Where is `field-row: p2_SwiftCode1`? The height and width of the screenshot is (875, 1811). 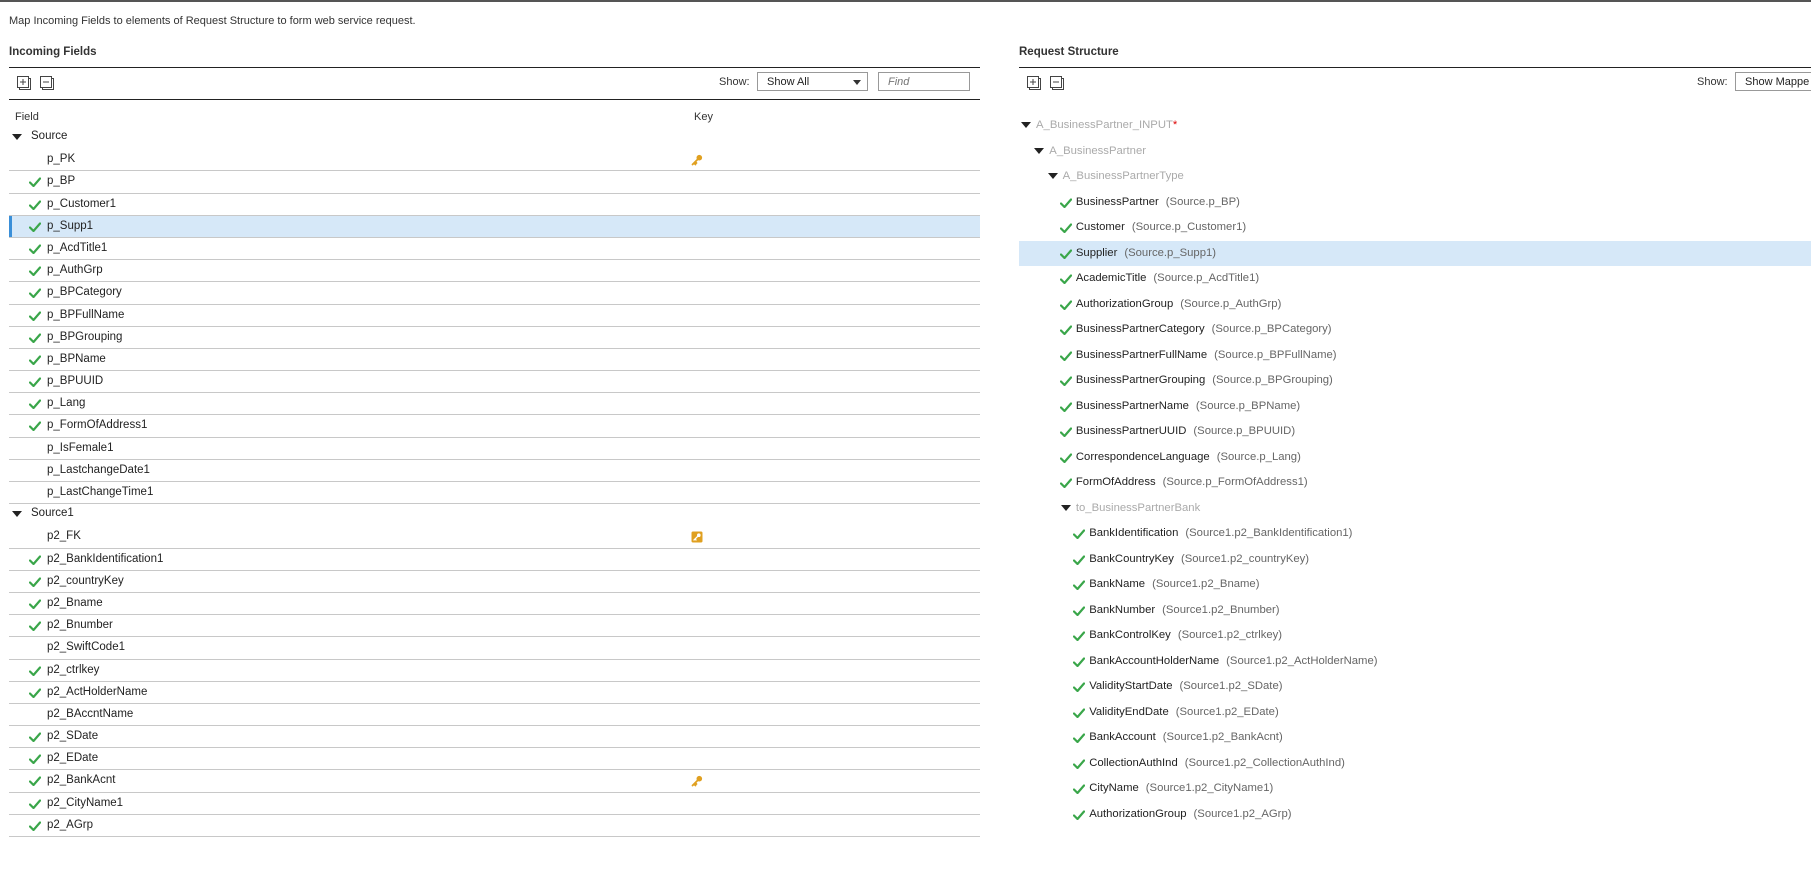 field-row: p2_SwiftCode1 is located at coordinates (494, 648).